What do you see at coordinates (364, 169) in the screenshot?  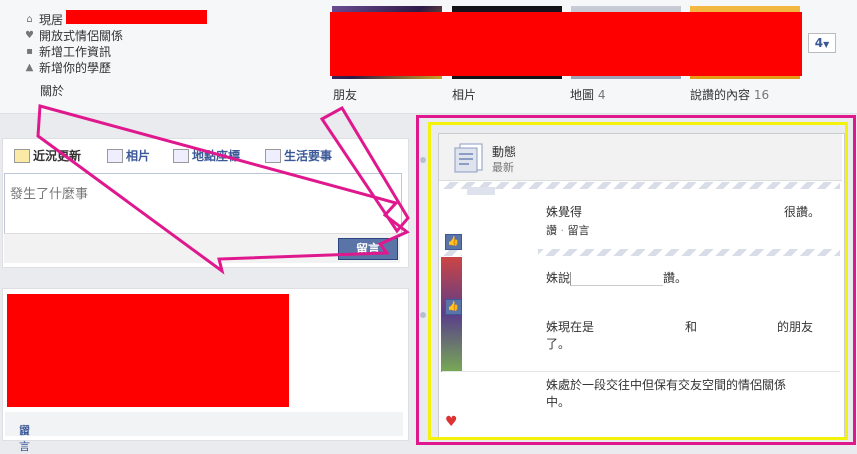 I see `annotation-arrow` at bounding box center [364, 169].